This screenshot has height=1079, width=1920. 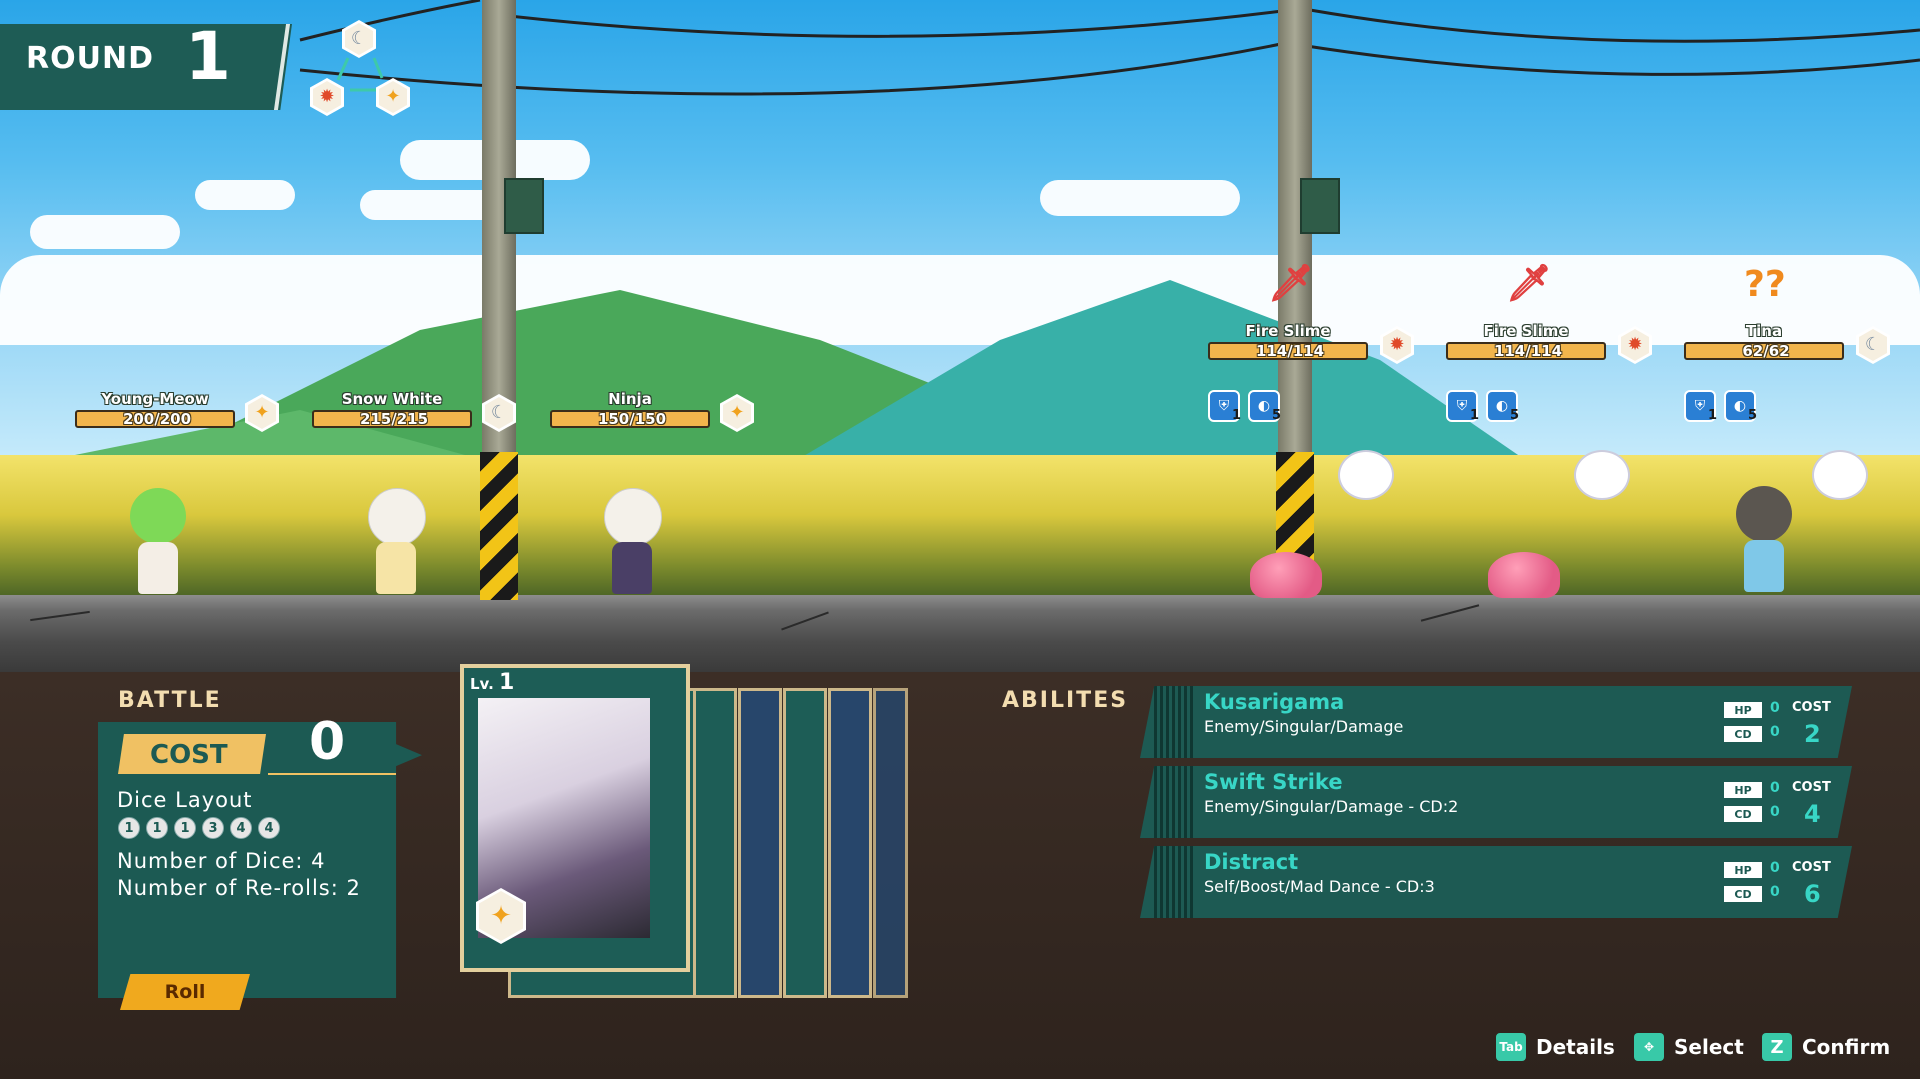 I want to click on sun-icon: ✹, so click(x=1397, y=345).